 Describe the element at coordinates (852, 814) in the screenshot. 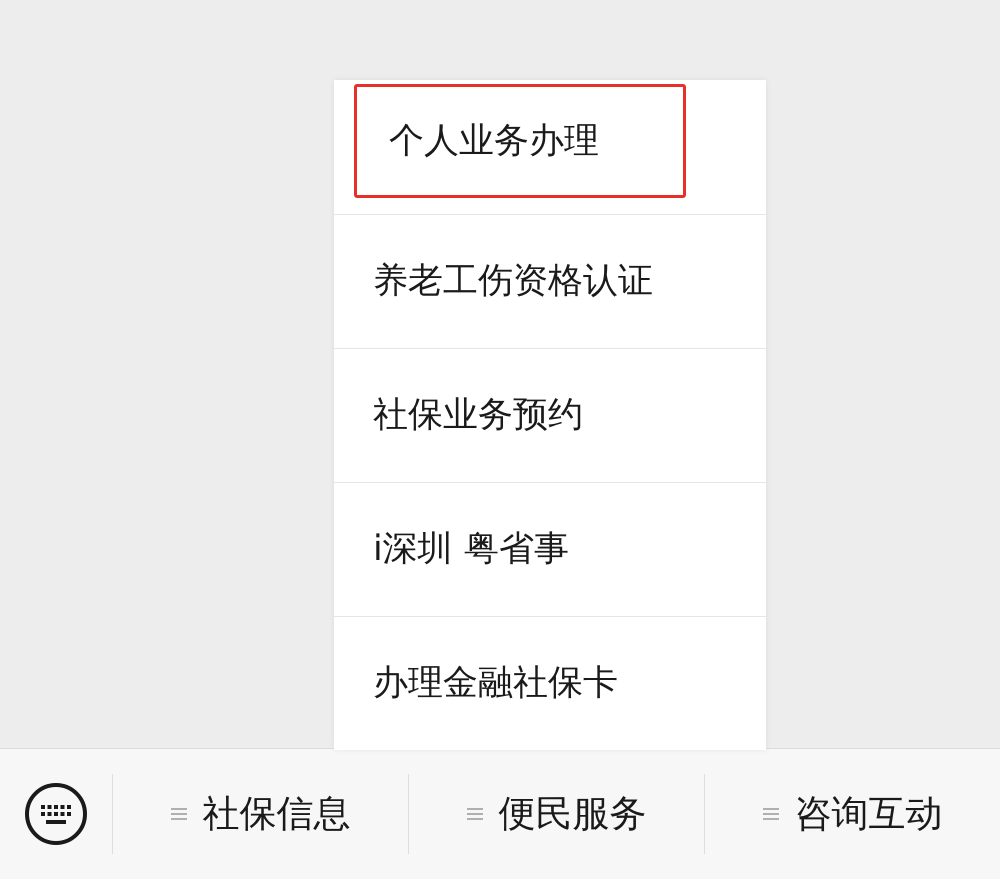

I see `menu-tab: 咨询互动` at that location.